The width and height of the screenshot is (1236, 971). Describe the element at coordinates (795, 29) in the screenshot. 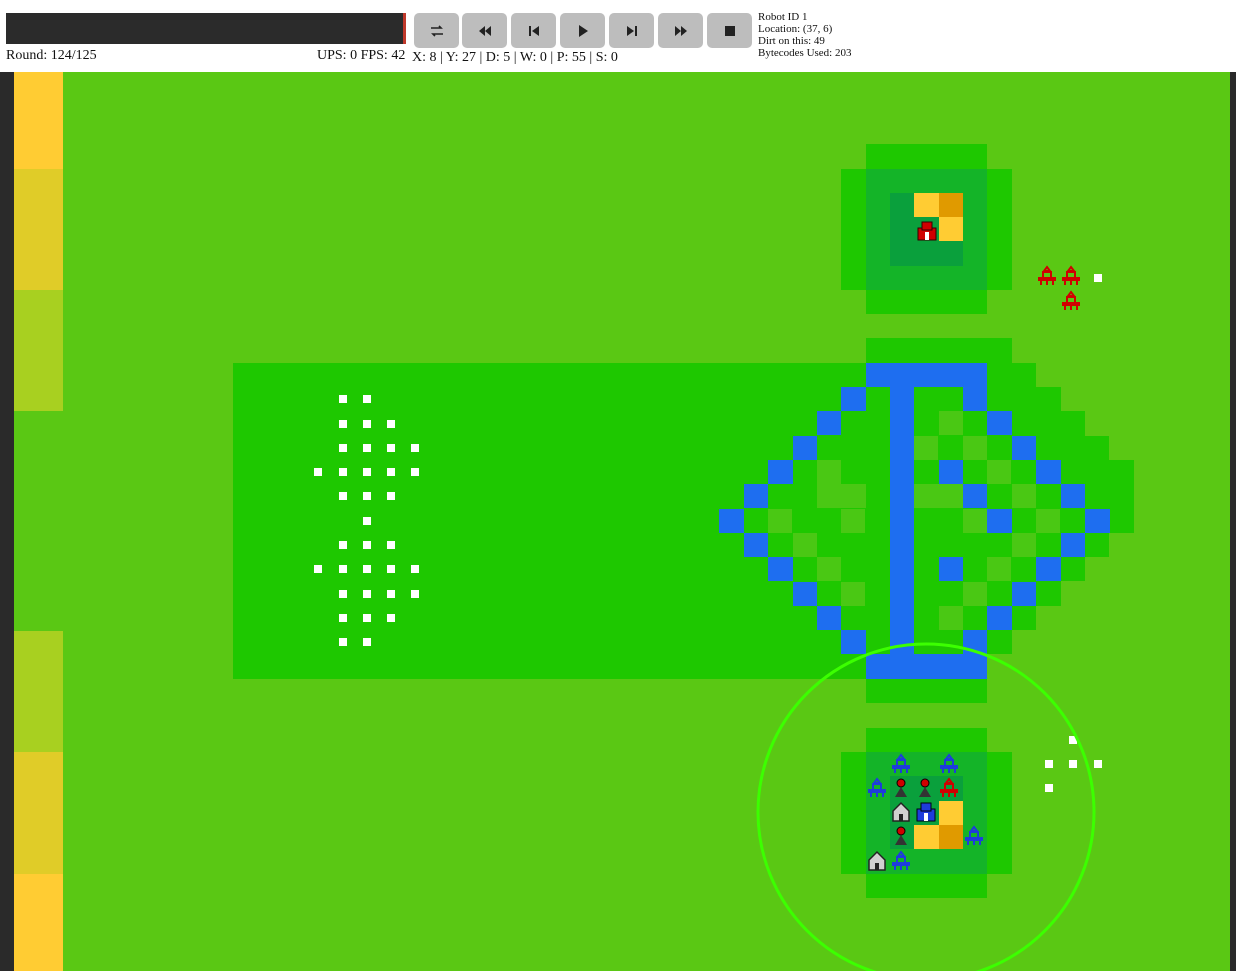

I see `robot-location: Location: (37, 6)` at that location.